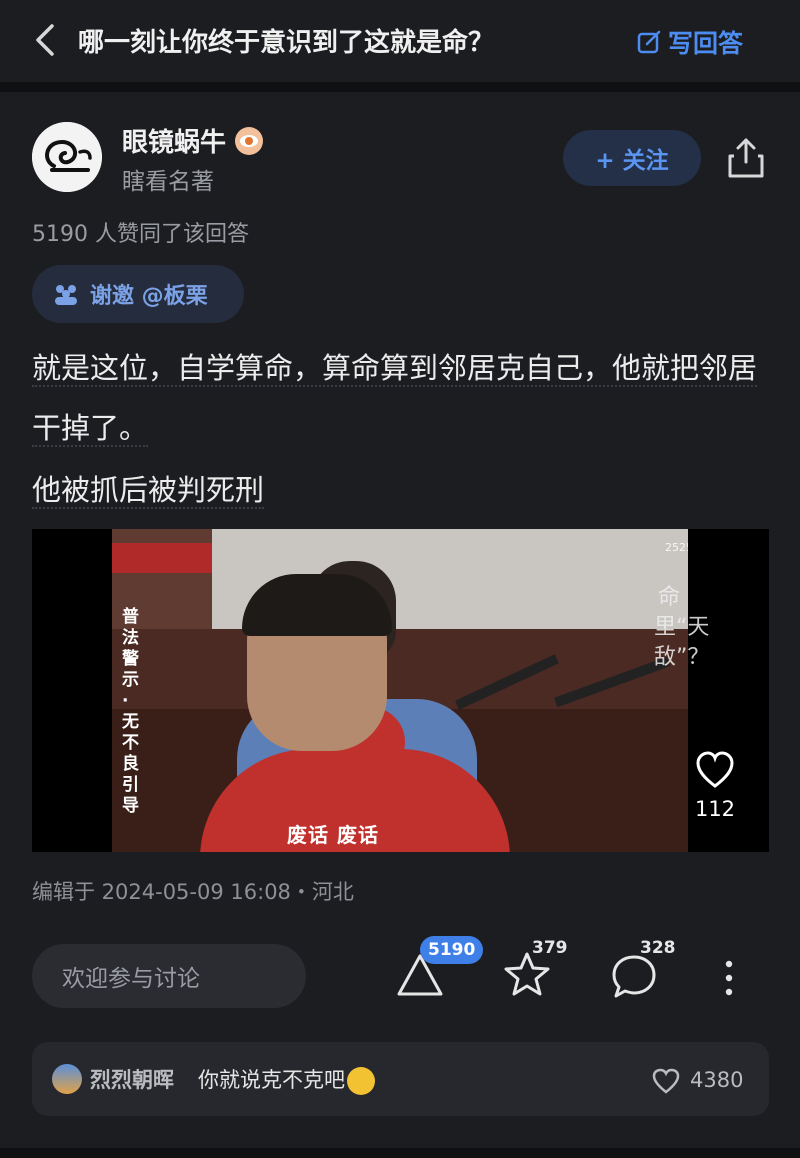 The height and width of the screenshot is (1158, 800). What do you see at coordinates (168, 182) in the screenshot?
I see `author-headline: 瞎看名著` at bounding box center [168, 182].